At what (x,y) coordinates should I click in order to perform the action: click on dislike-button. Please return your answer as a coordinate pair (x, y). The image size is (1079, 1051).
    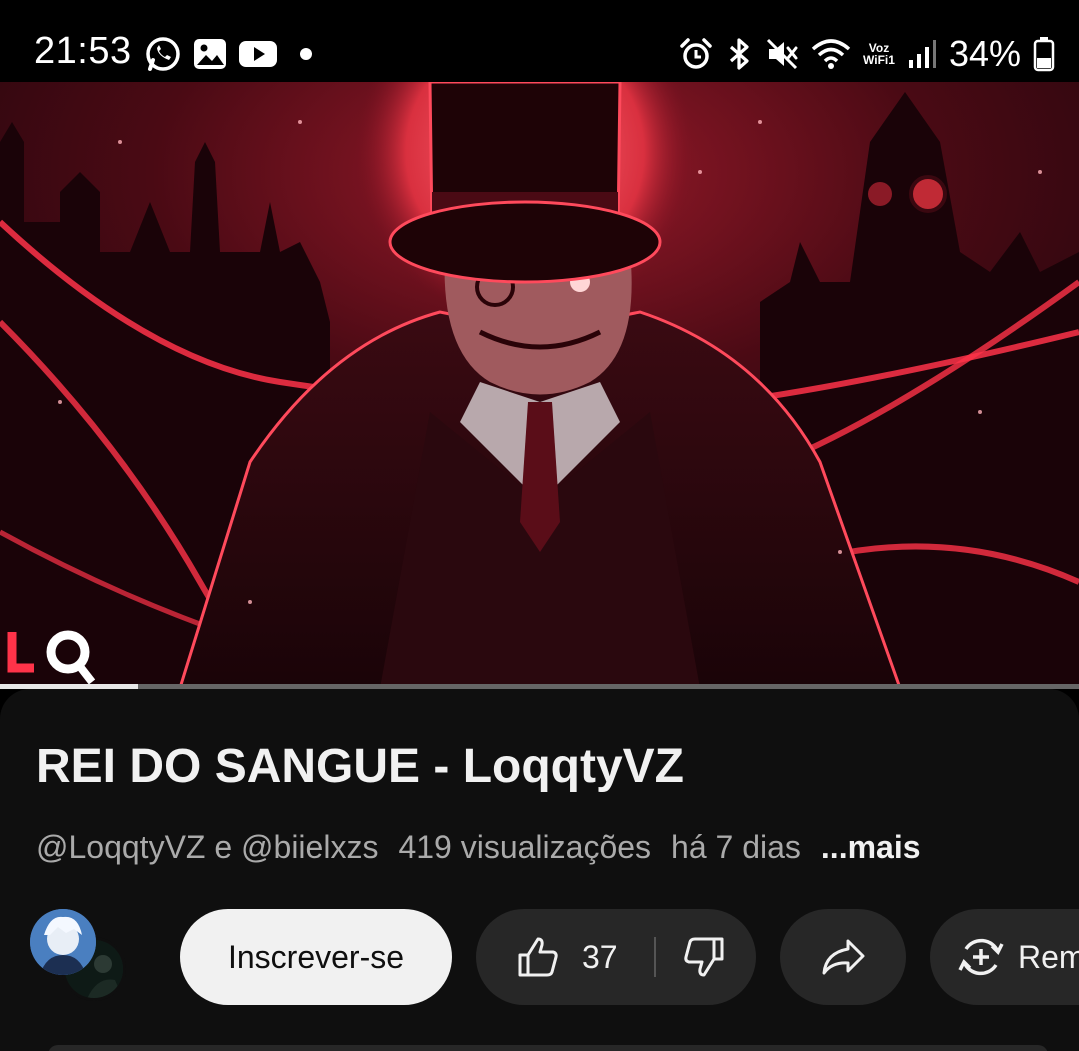
    Looking at the image, I should click on (704, 957).